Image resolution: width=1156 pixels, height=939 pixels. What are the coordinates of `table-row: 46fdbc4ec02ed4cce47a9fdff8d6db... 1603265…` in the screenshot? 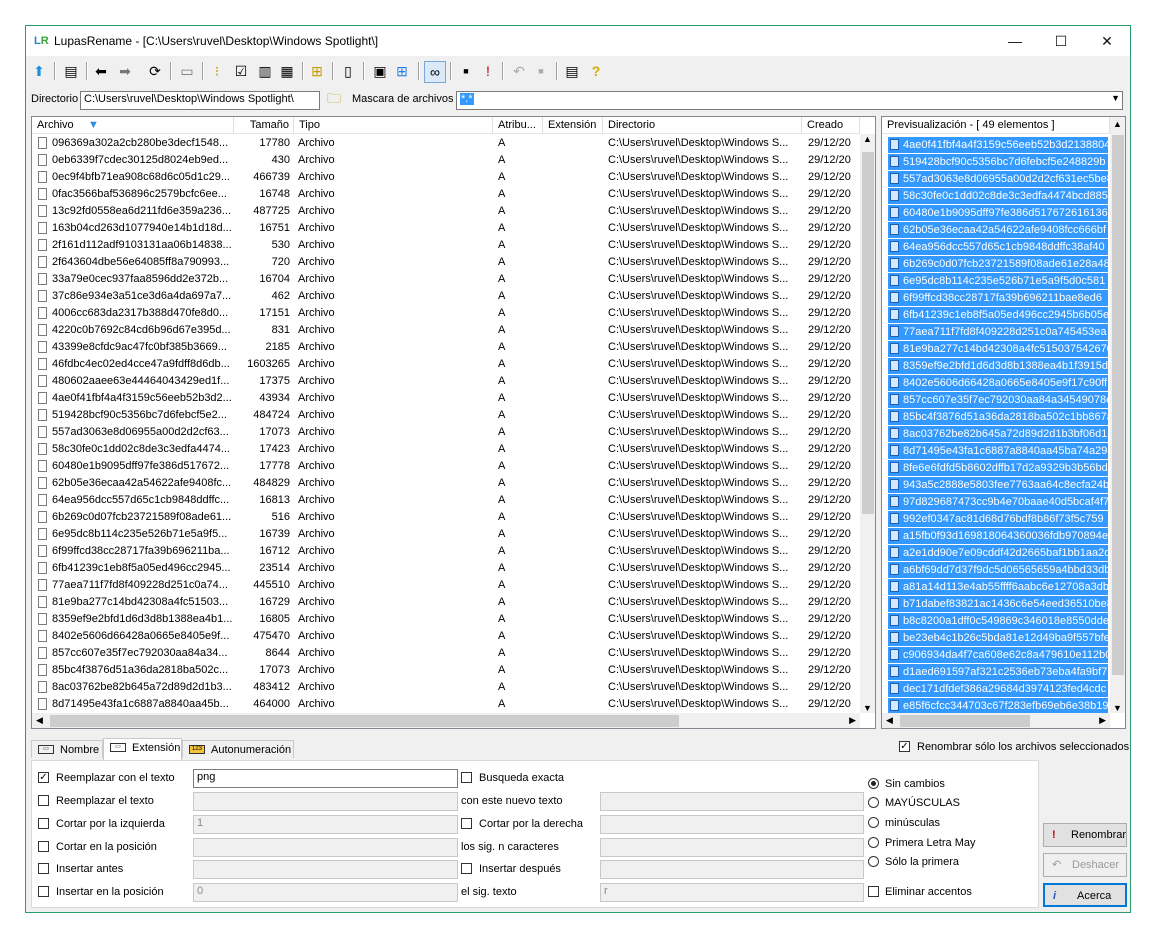 It's located at (447, 364).